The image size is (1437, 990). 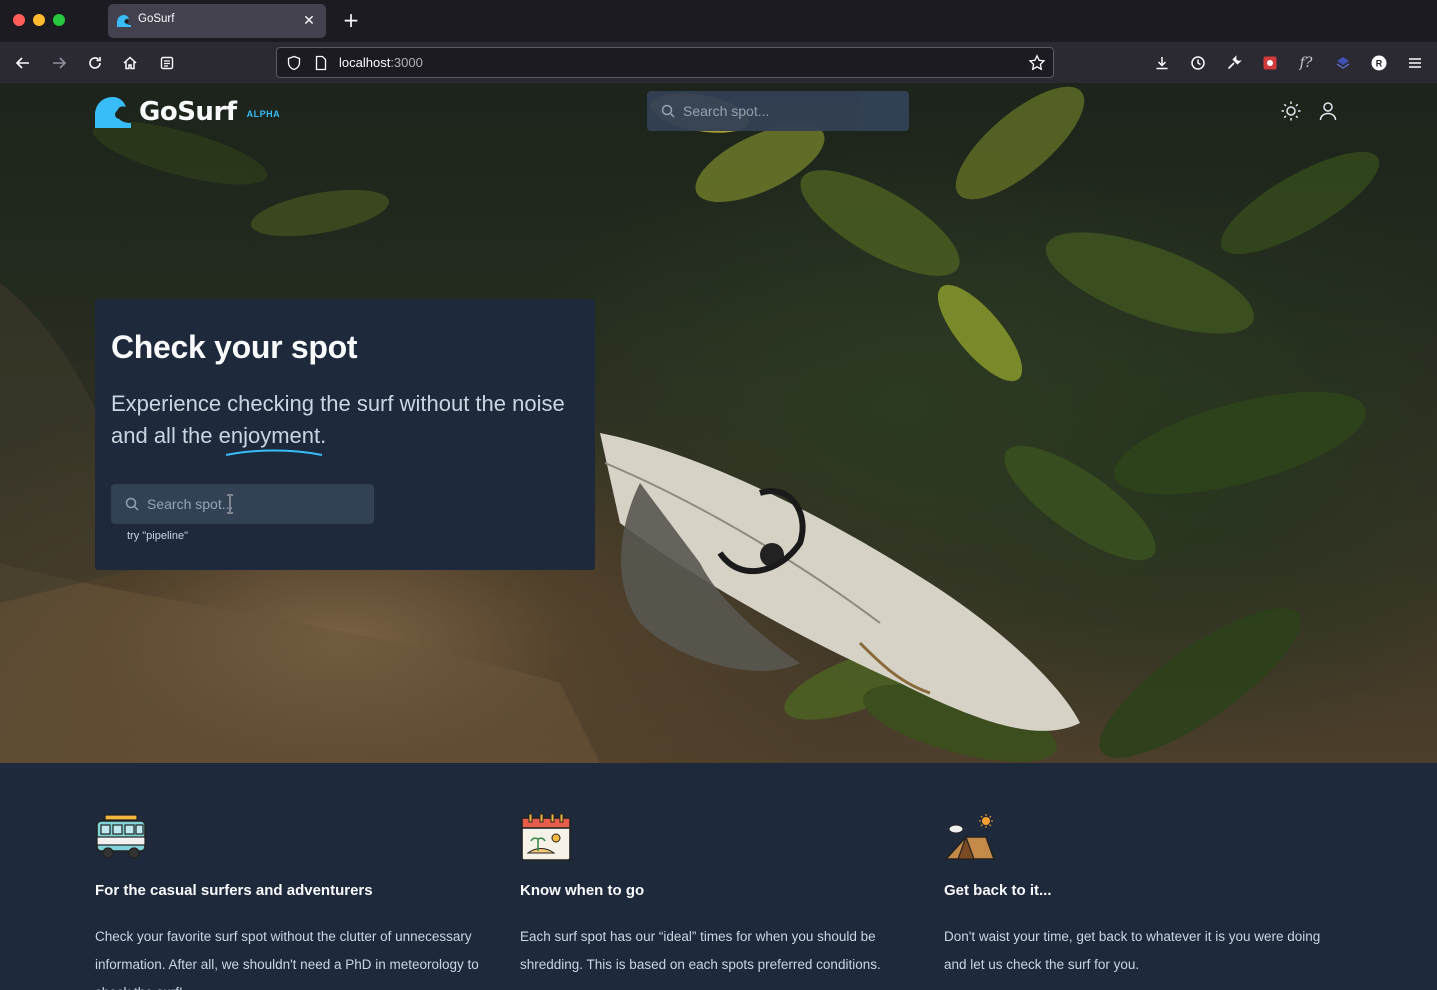 What do you see at coordinates (351, 20) in the screenshot?
I see `new-tab-icon: +` at bounding box center [351, 20].